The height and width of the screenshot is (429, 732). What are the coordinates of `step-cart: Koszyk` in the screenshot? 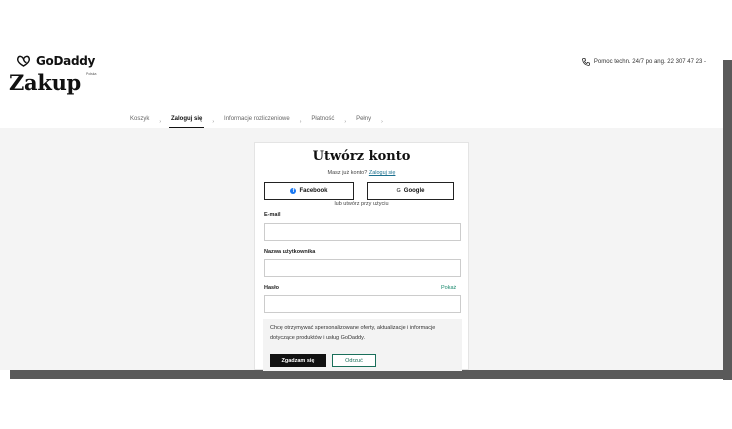 It's located at (139, 121).